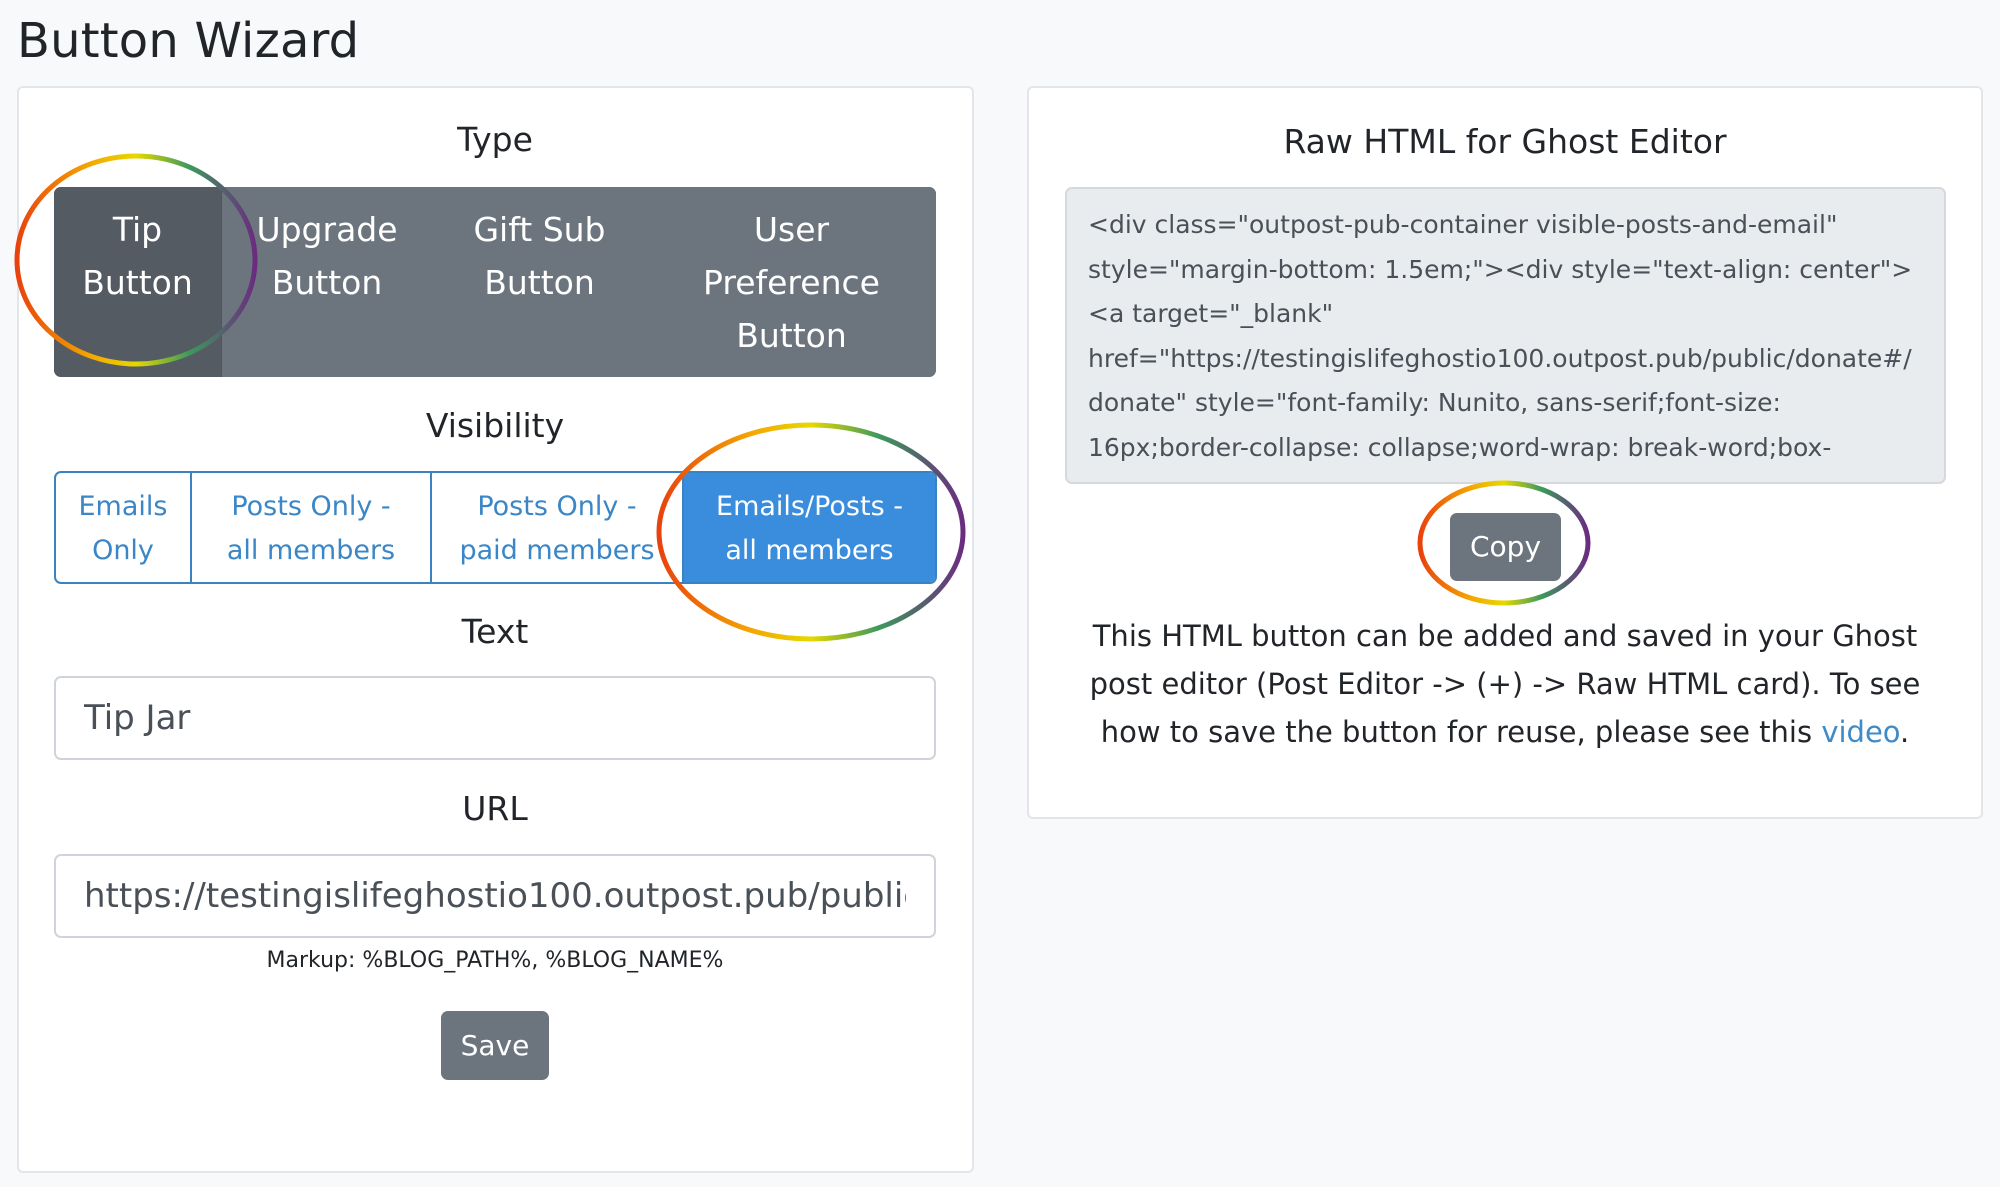 The image size is (2000, 1187). I want to click on type-option-user-preference-button: User Preference Button, so click(791, 282).